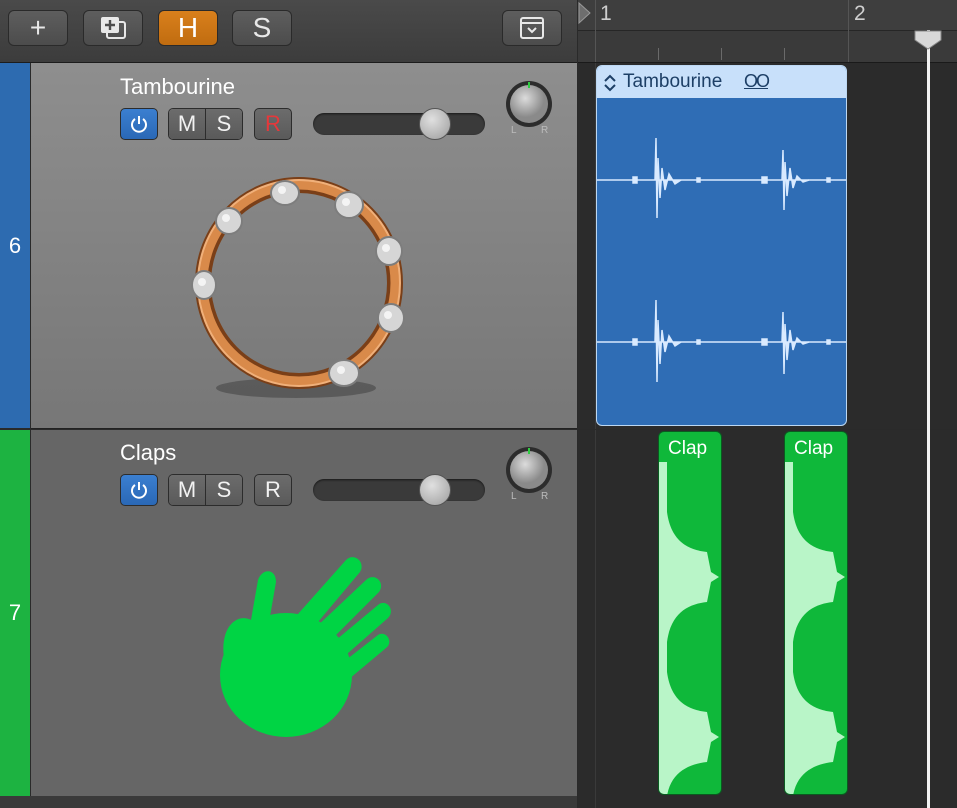  What do you see at coordinates (767, 31) in the screenshot?
I see `ruler: 1 2` at bounding box center [767, 31].